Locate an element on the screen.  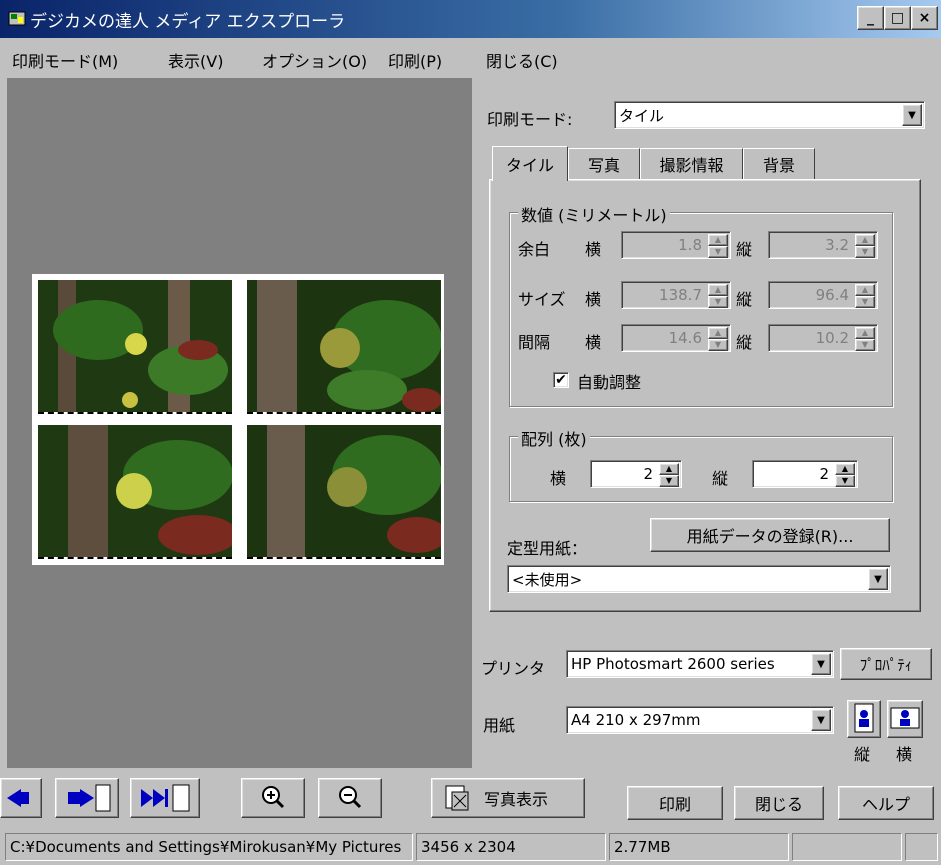
print-button: 印刷 is located at coordinates (675, 803).